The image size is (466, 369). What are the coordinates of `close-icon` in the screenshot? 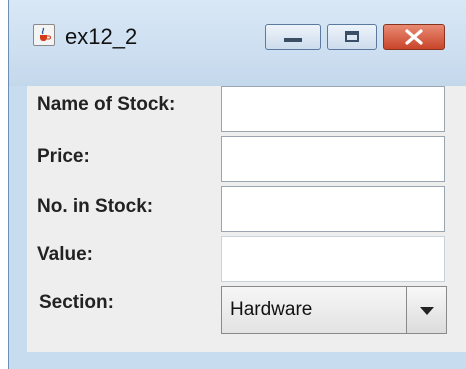 It's located at (414, 37).